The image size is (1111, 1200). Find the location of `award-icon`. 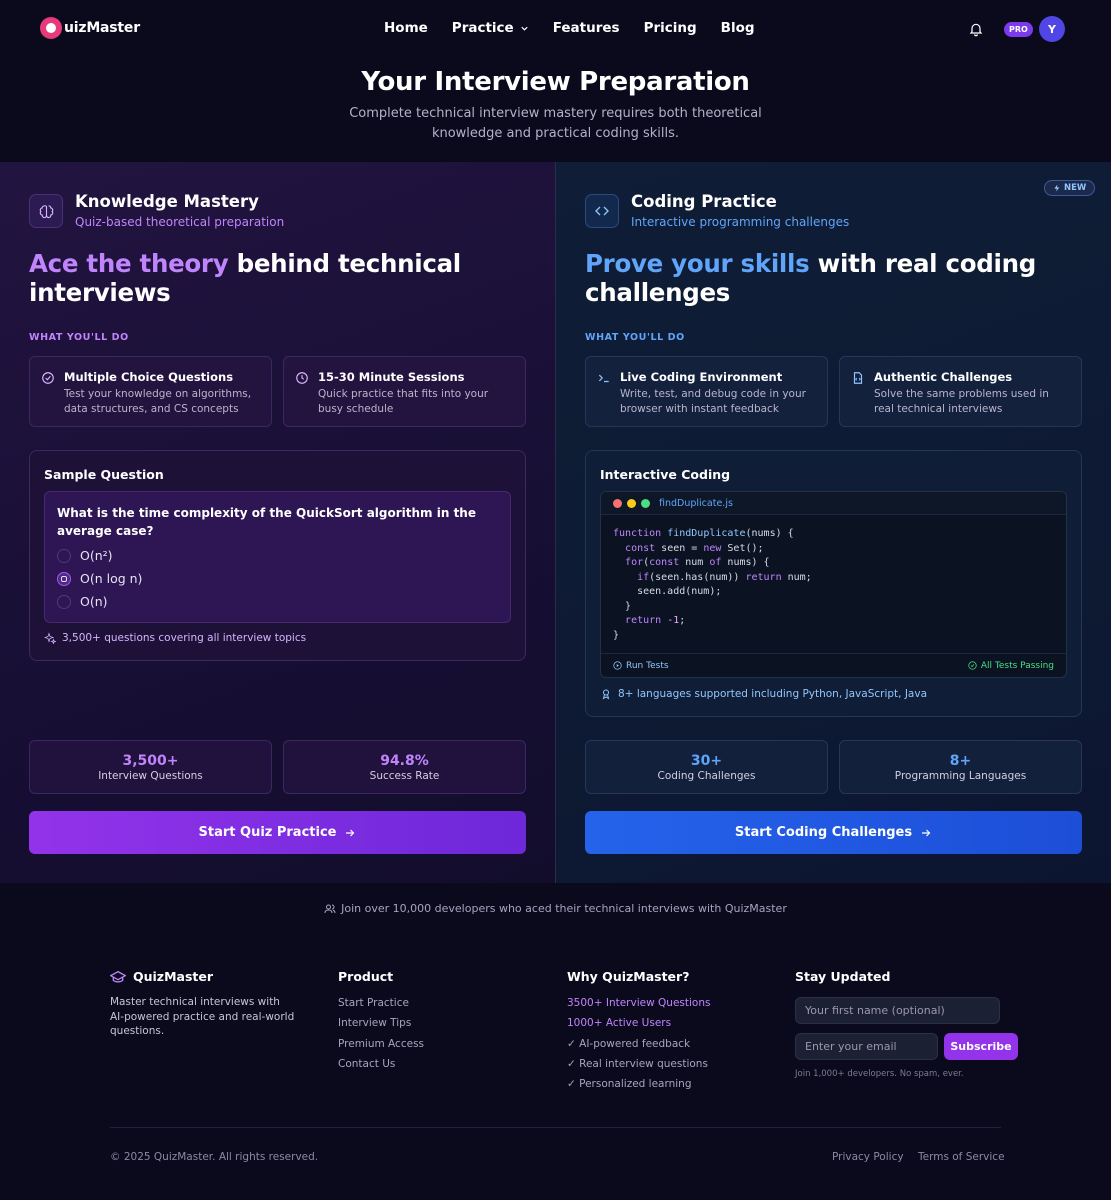

award-icon is located at coordinates (606, 694).